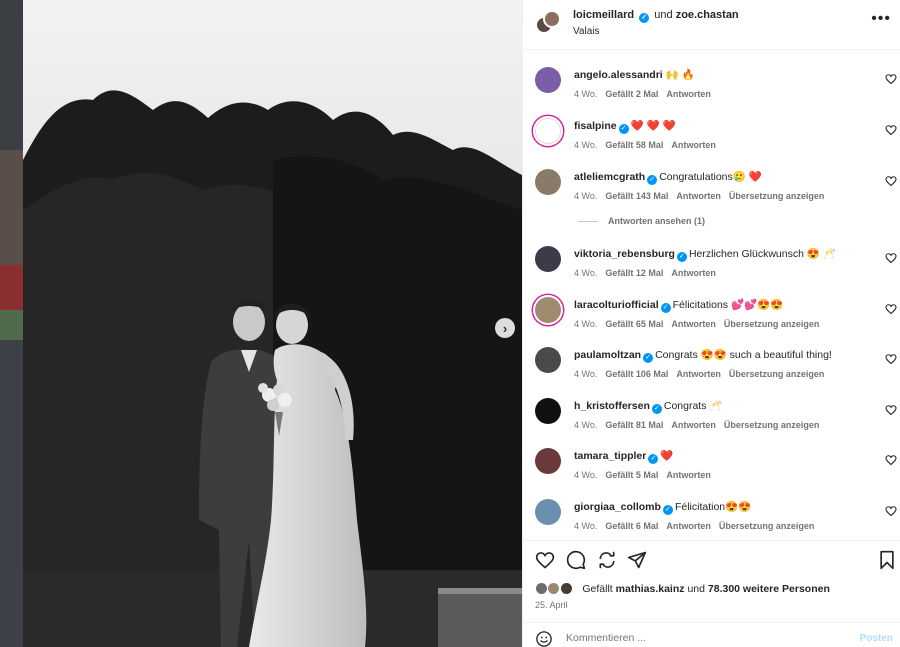 The width and height of the screenshot is (900, 647). What do you see at coordinates (544, 638) in the screenshot?
I see `emoji-icon` at bounding box center [544, 638].